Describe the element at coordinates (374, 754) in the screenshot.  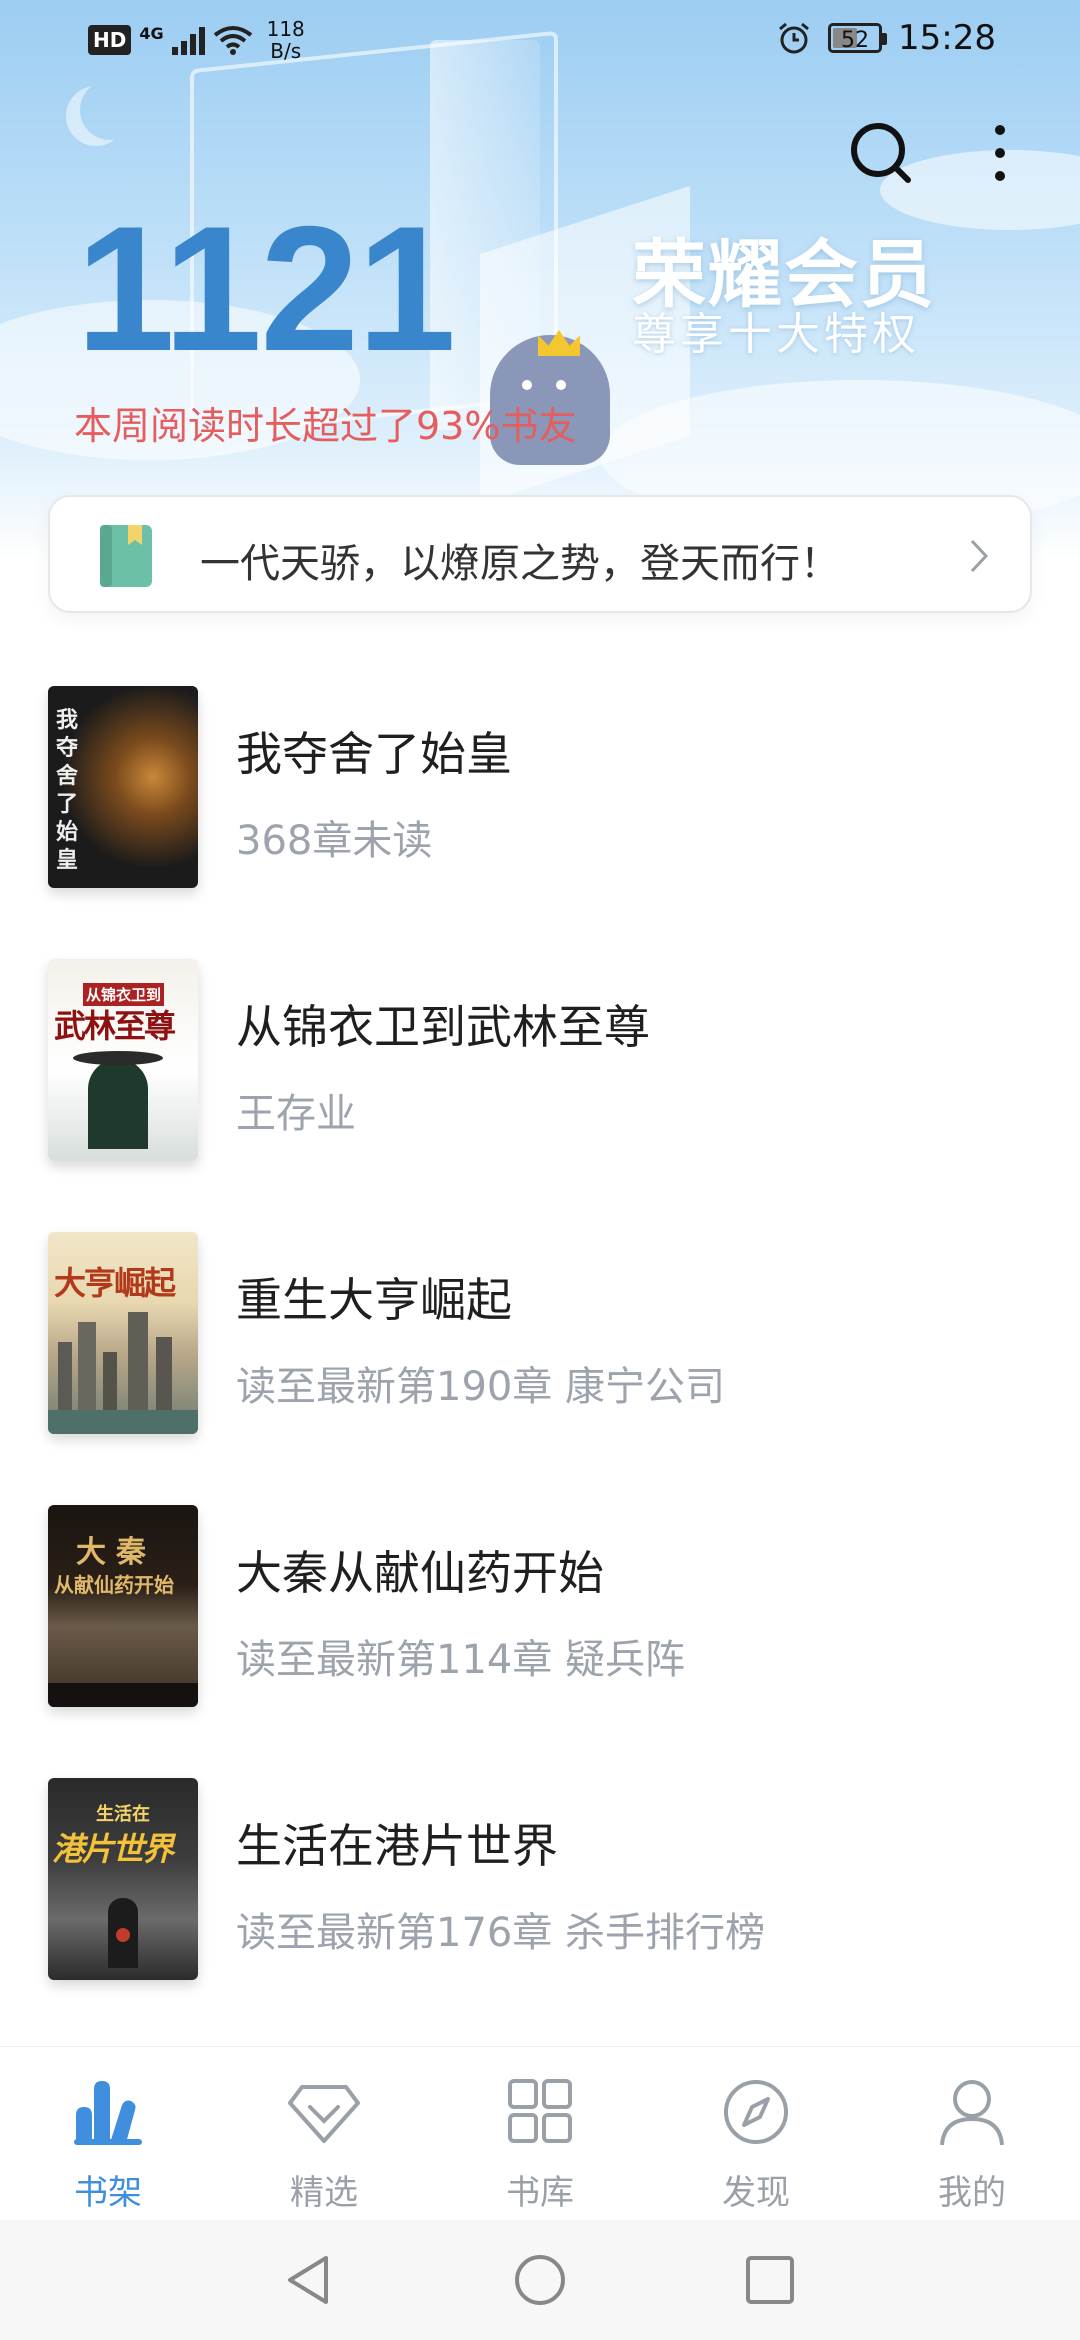
I see `book-title: 我夺舍了始皇` at that location.